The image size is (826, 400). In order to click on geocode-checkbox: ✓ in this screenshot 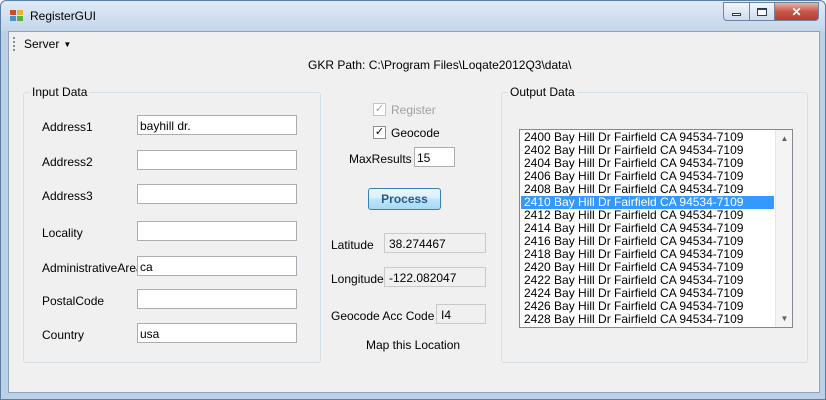, I will do `click(379, 132)`.